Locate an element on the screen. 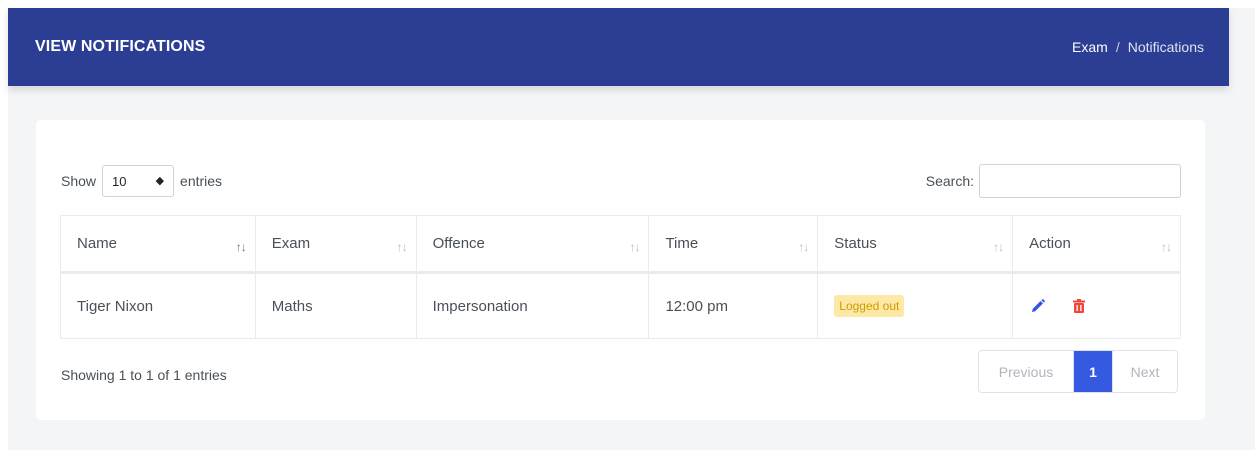 This screenshot has height=450, width=1255. search-input is located at coordinates (1080, 181).